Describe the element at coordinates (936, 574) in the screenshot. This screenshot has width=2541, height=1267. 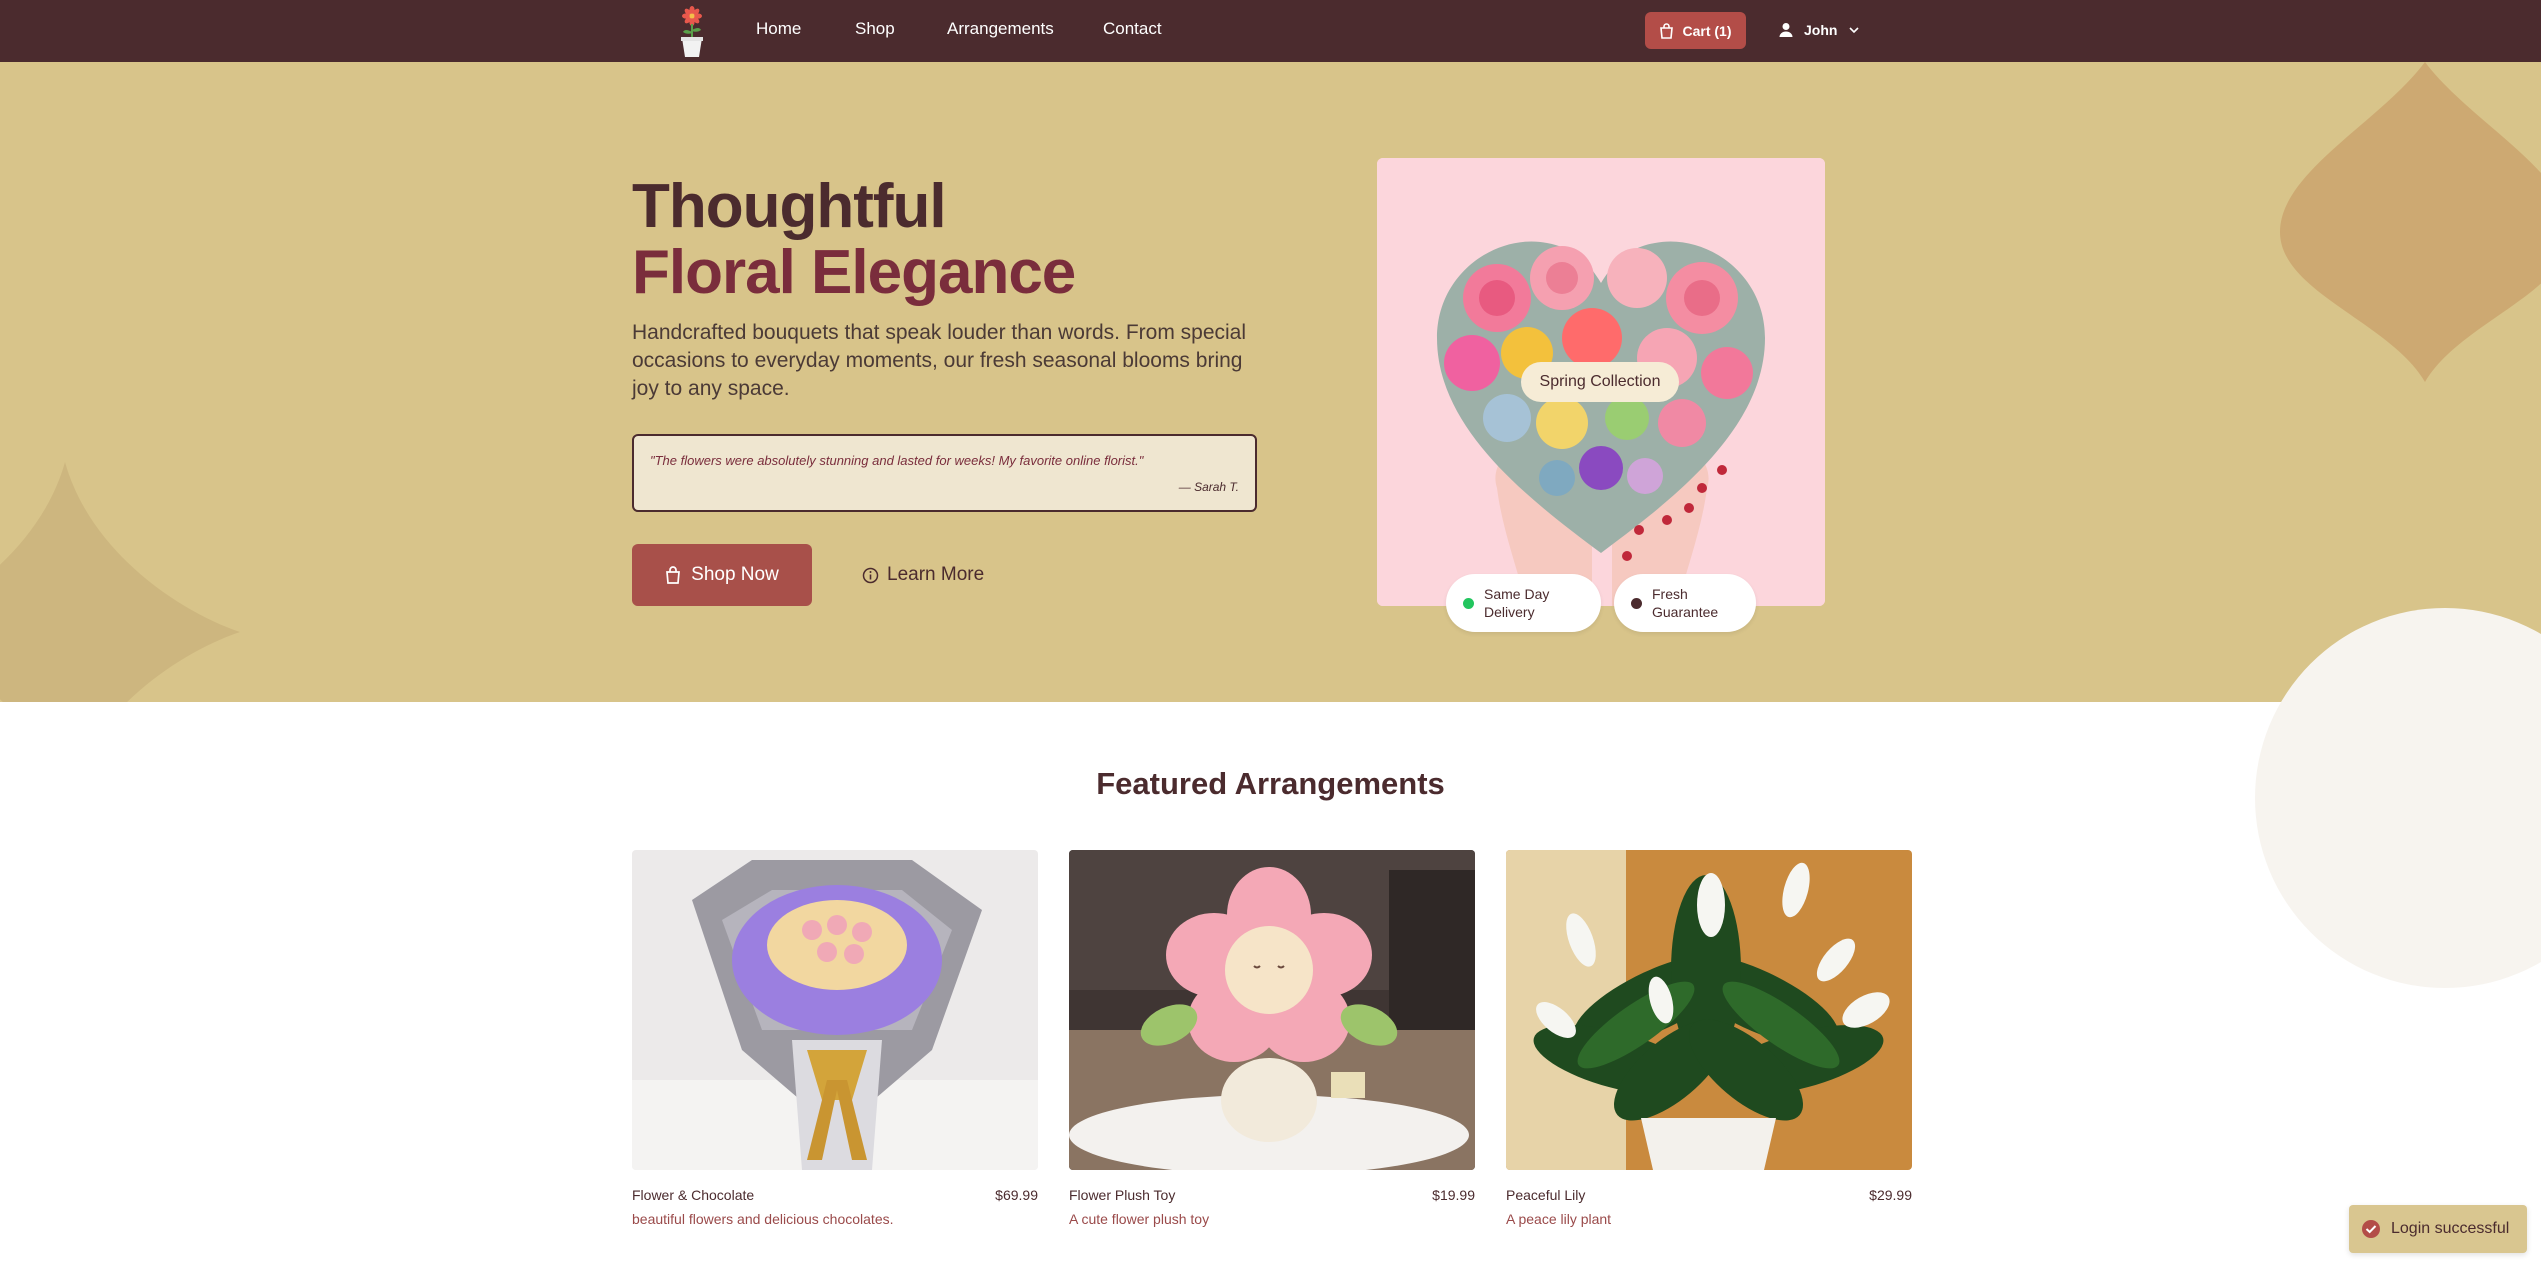
I see `learn-more-label: Learn More` at that location.